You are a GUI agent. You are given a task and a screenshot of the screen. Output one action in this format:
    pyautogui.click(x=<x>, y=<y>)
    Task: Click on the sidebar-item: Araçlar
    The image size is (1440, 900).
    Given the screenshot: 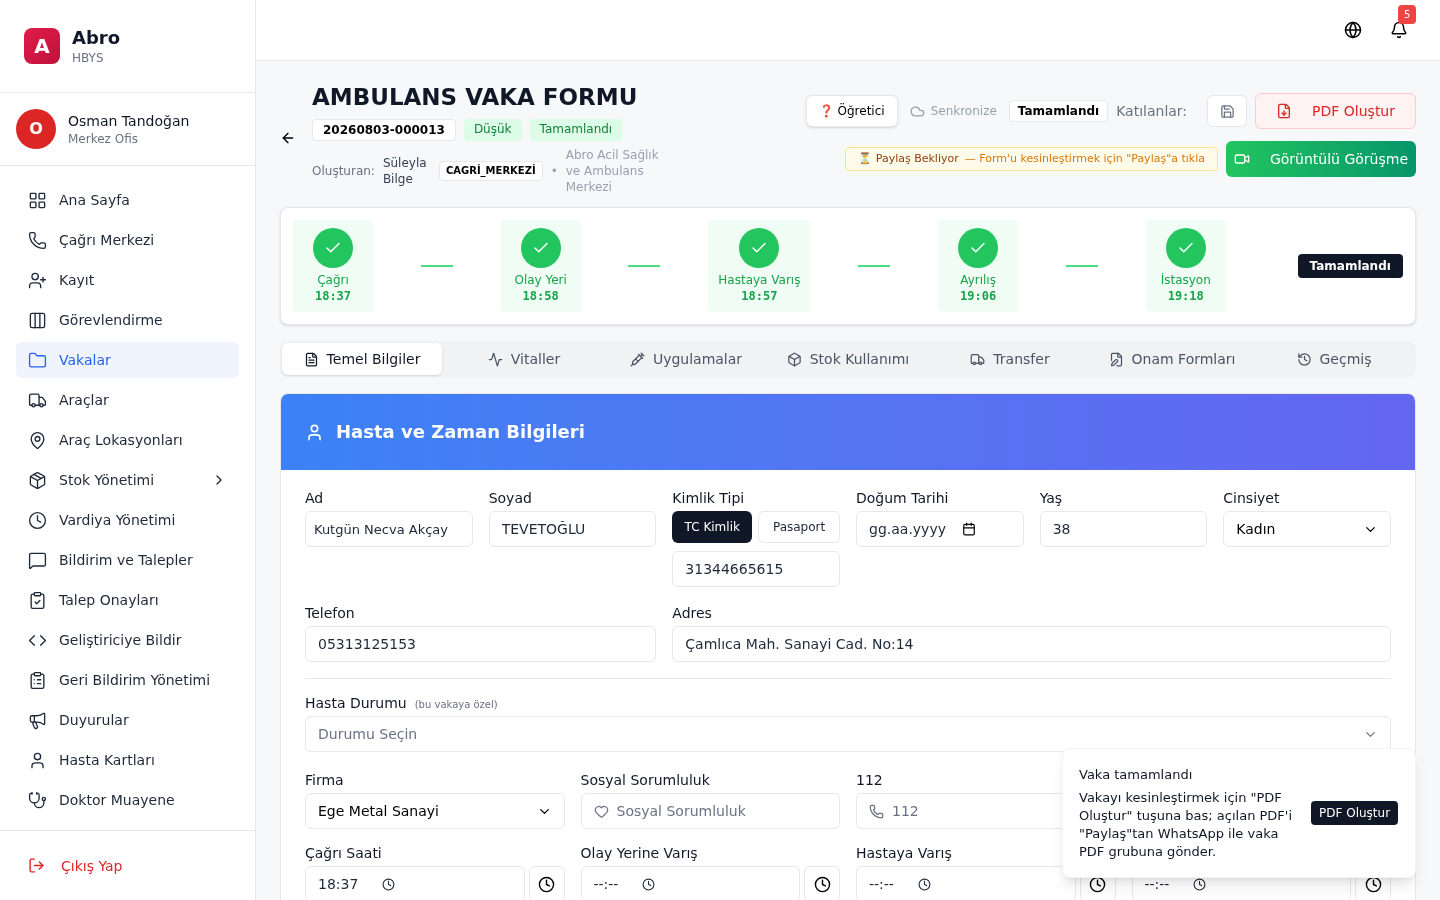 What is the action you would take?
    pyautogui.click(x=127, y=400)
    